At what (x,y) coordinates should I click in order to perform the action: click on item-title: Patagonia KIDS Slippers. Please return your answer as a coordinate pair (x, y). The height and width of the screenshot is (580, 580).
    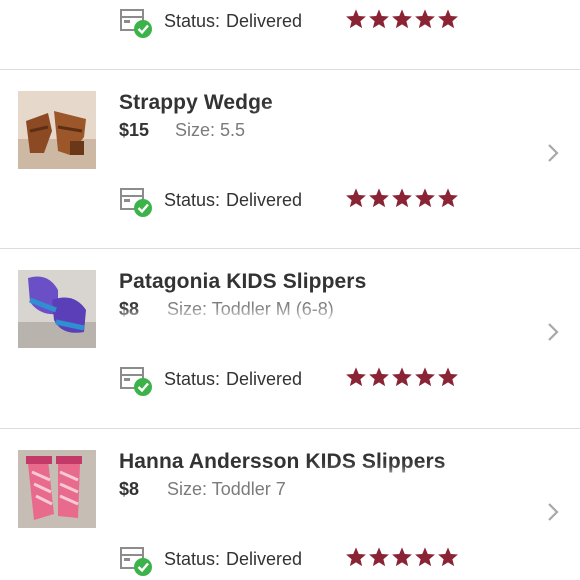
    Looking at the image, I should click on (242, 282).